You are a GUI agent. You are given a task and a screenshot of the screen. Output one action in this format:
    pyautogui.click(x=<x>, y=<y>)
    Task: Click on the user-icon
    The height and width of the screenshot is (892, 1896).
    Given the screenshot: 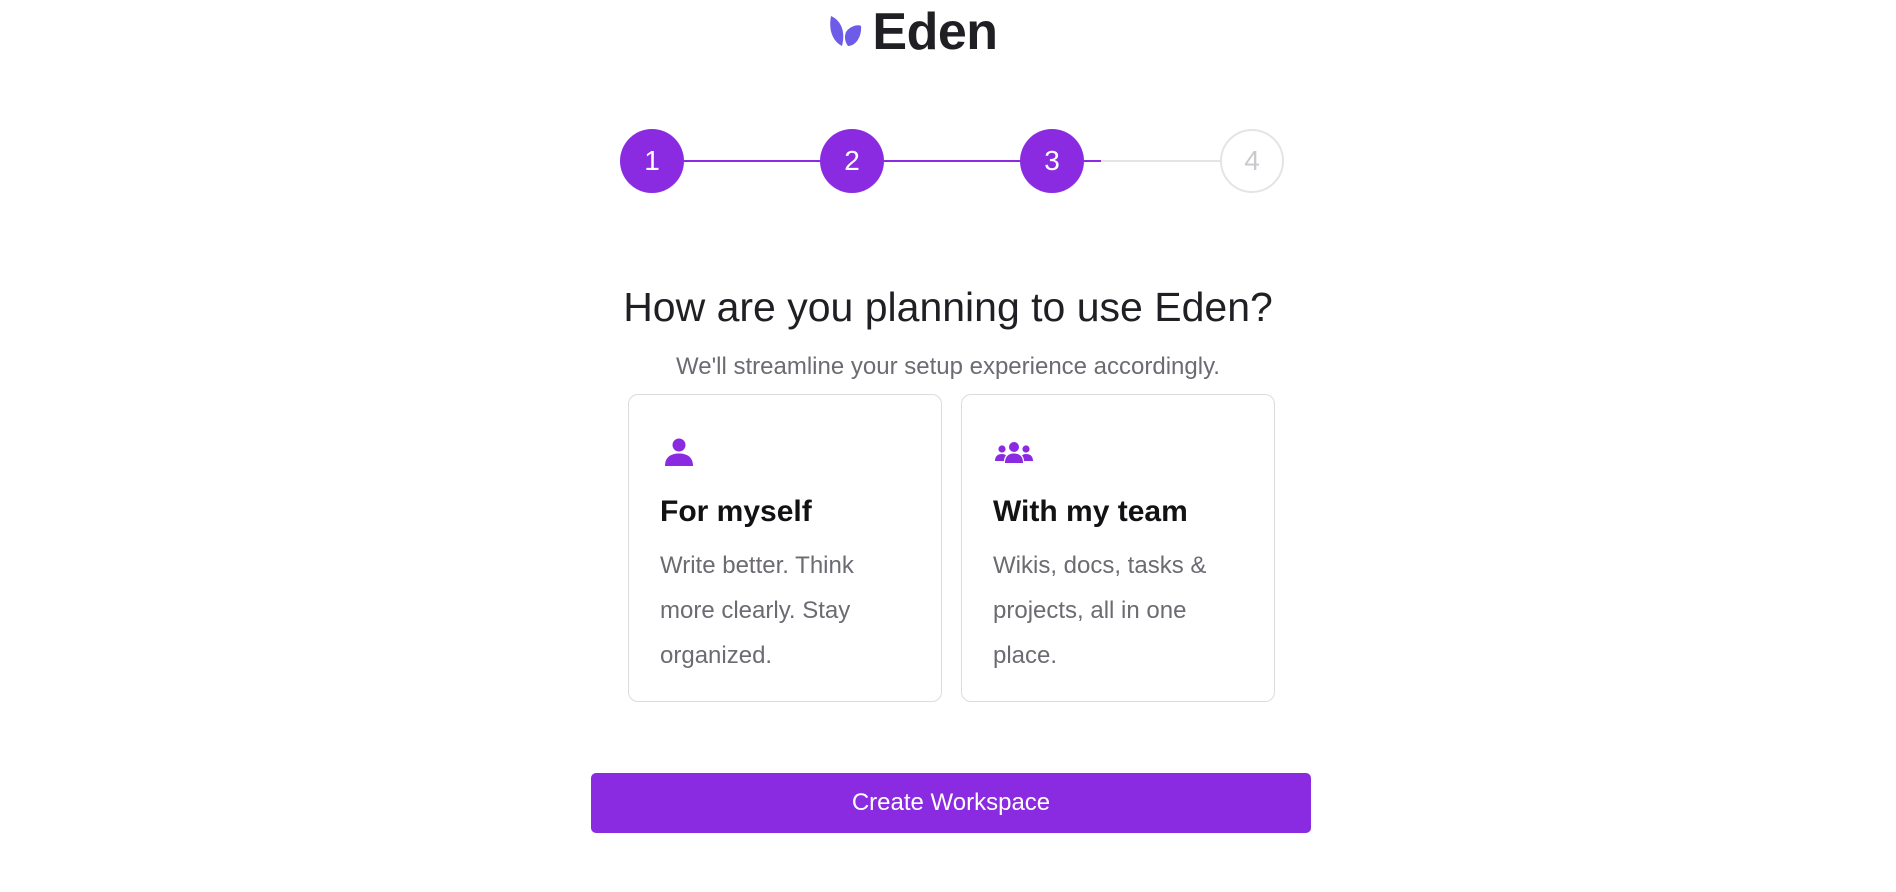 What is the action you would take?
    pyautogui.click(x=679, y=452)
    